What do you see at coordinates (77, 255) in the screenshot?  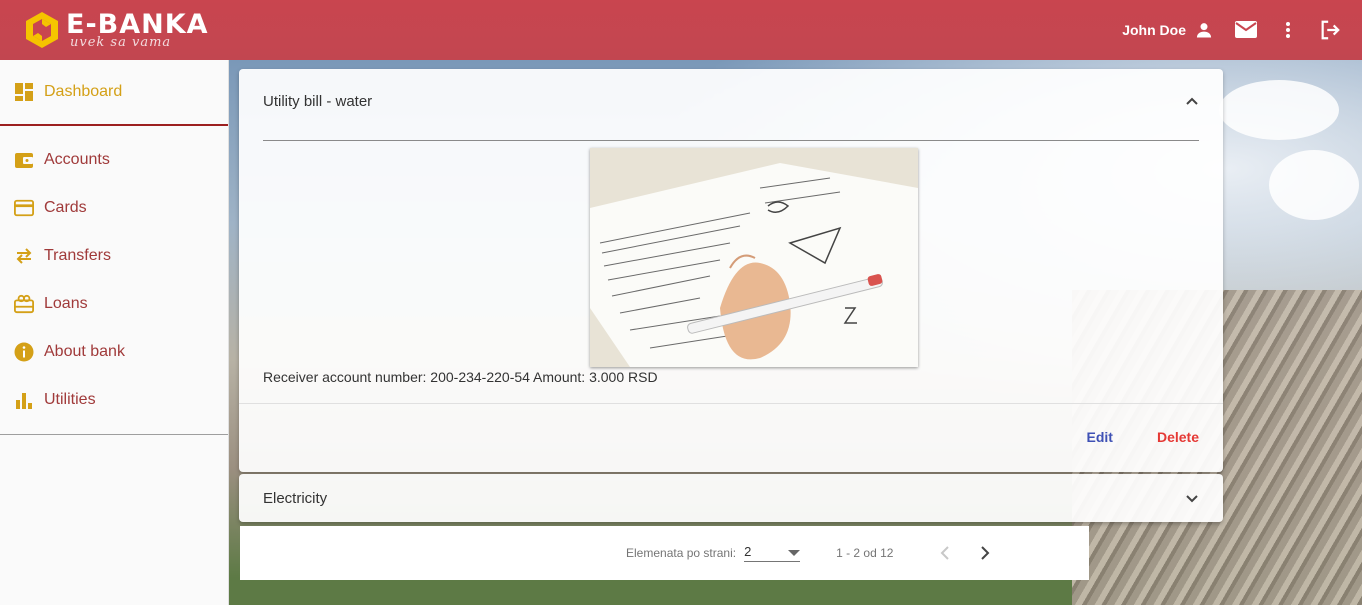 I see `sidebar-item-label: Transfers` at bounding box center [77, 255].